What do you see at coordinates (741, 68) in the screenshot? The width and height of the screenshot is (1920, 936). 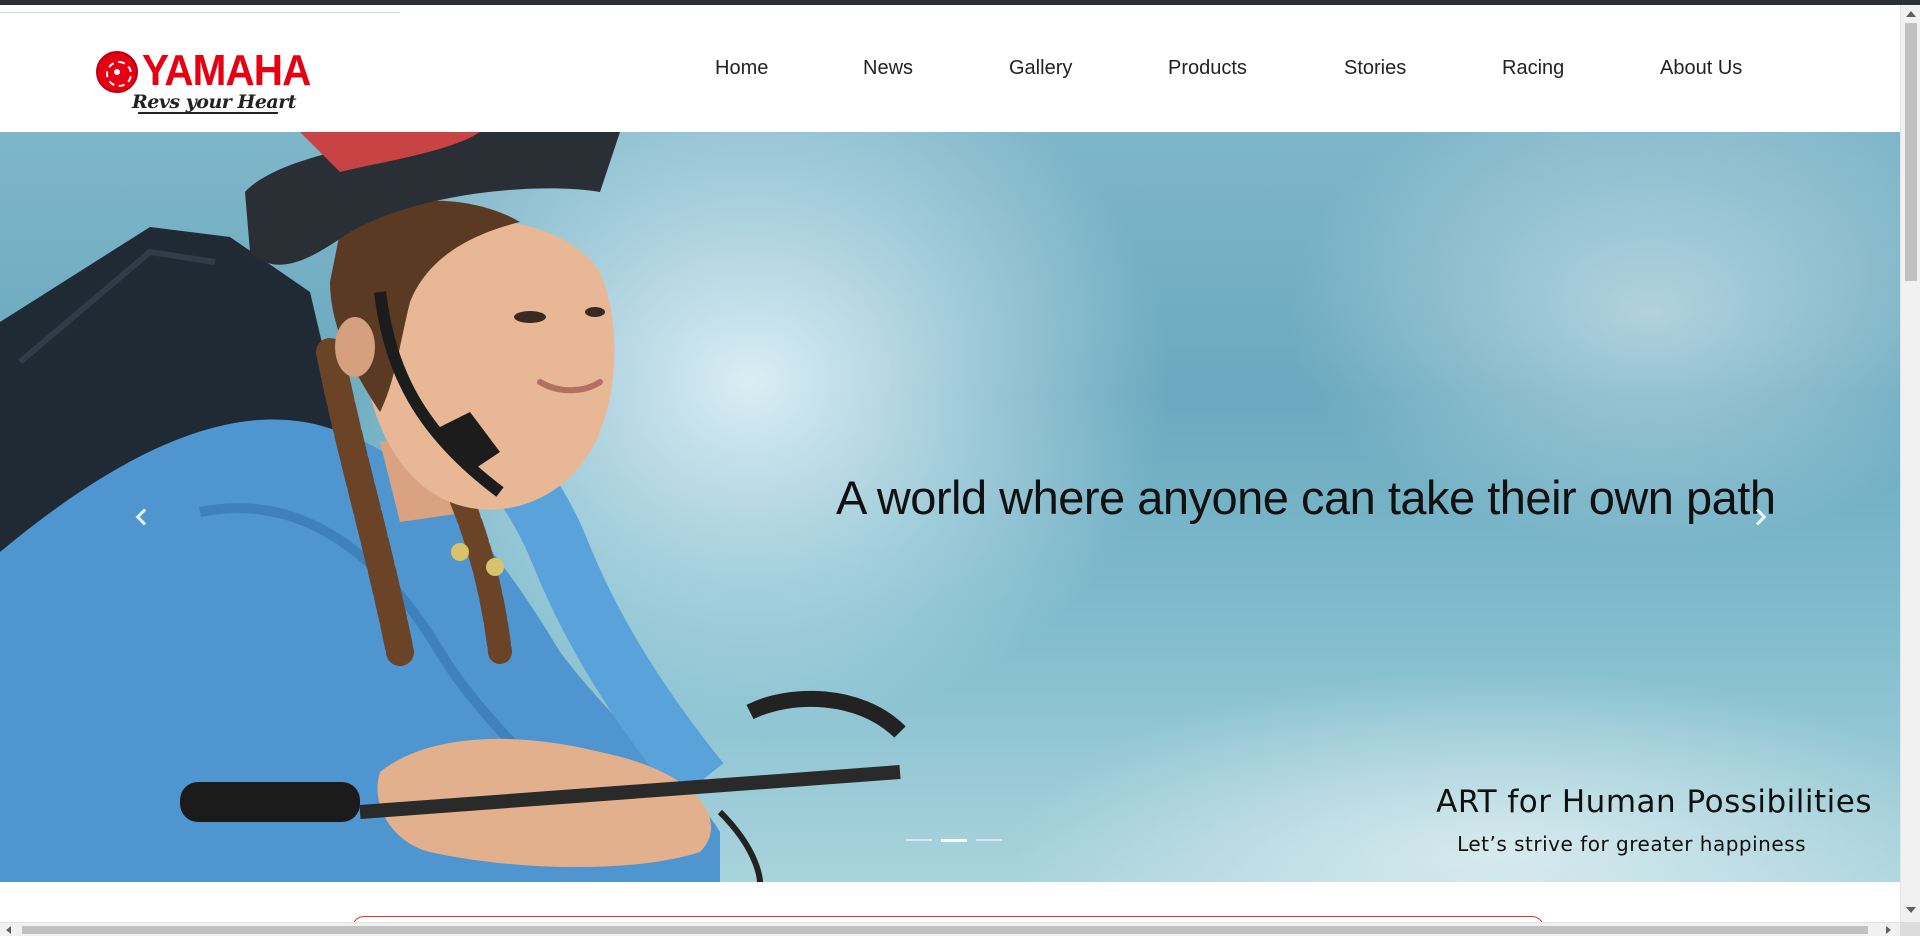 I see `nav-item-home: Home` at bounding box center [741, 68].